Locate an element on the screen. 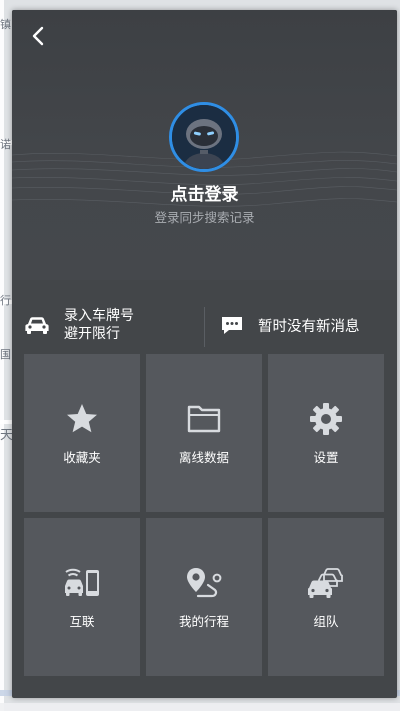 This screenshot has width=400, height=711. tile-settings: 设置 is located at coordinates (326, 433).